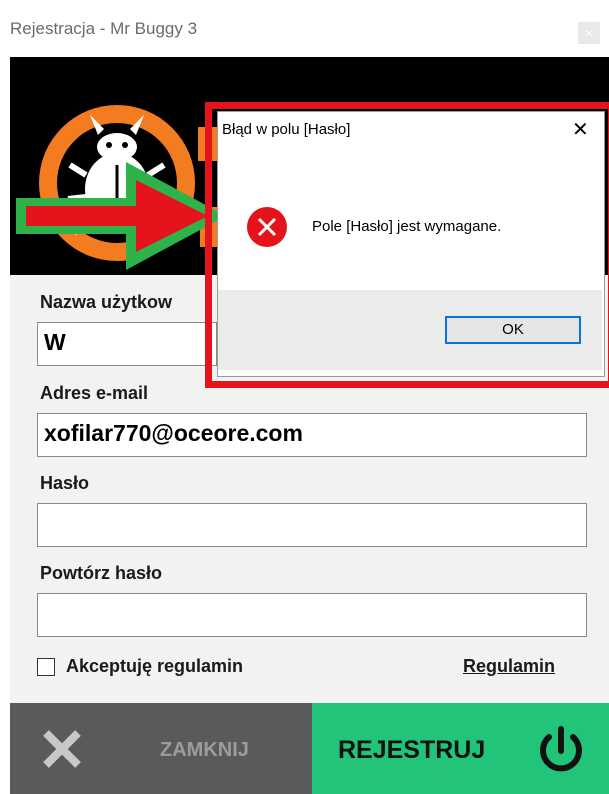 This screenshot has height=794, width=609. I want to click on email-label: Adres e-mail, so click(94, 393).